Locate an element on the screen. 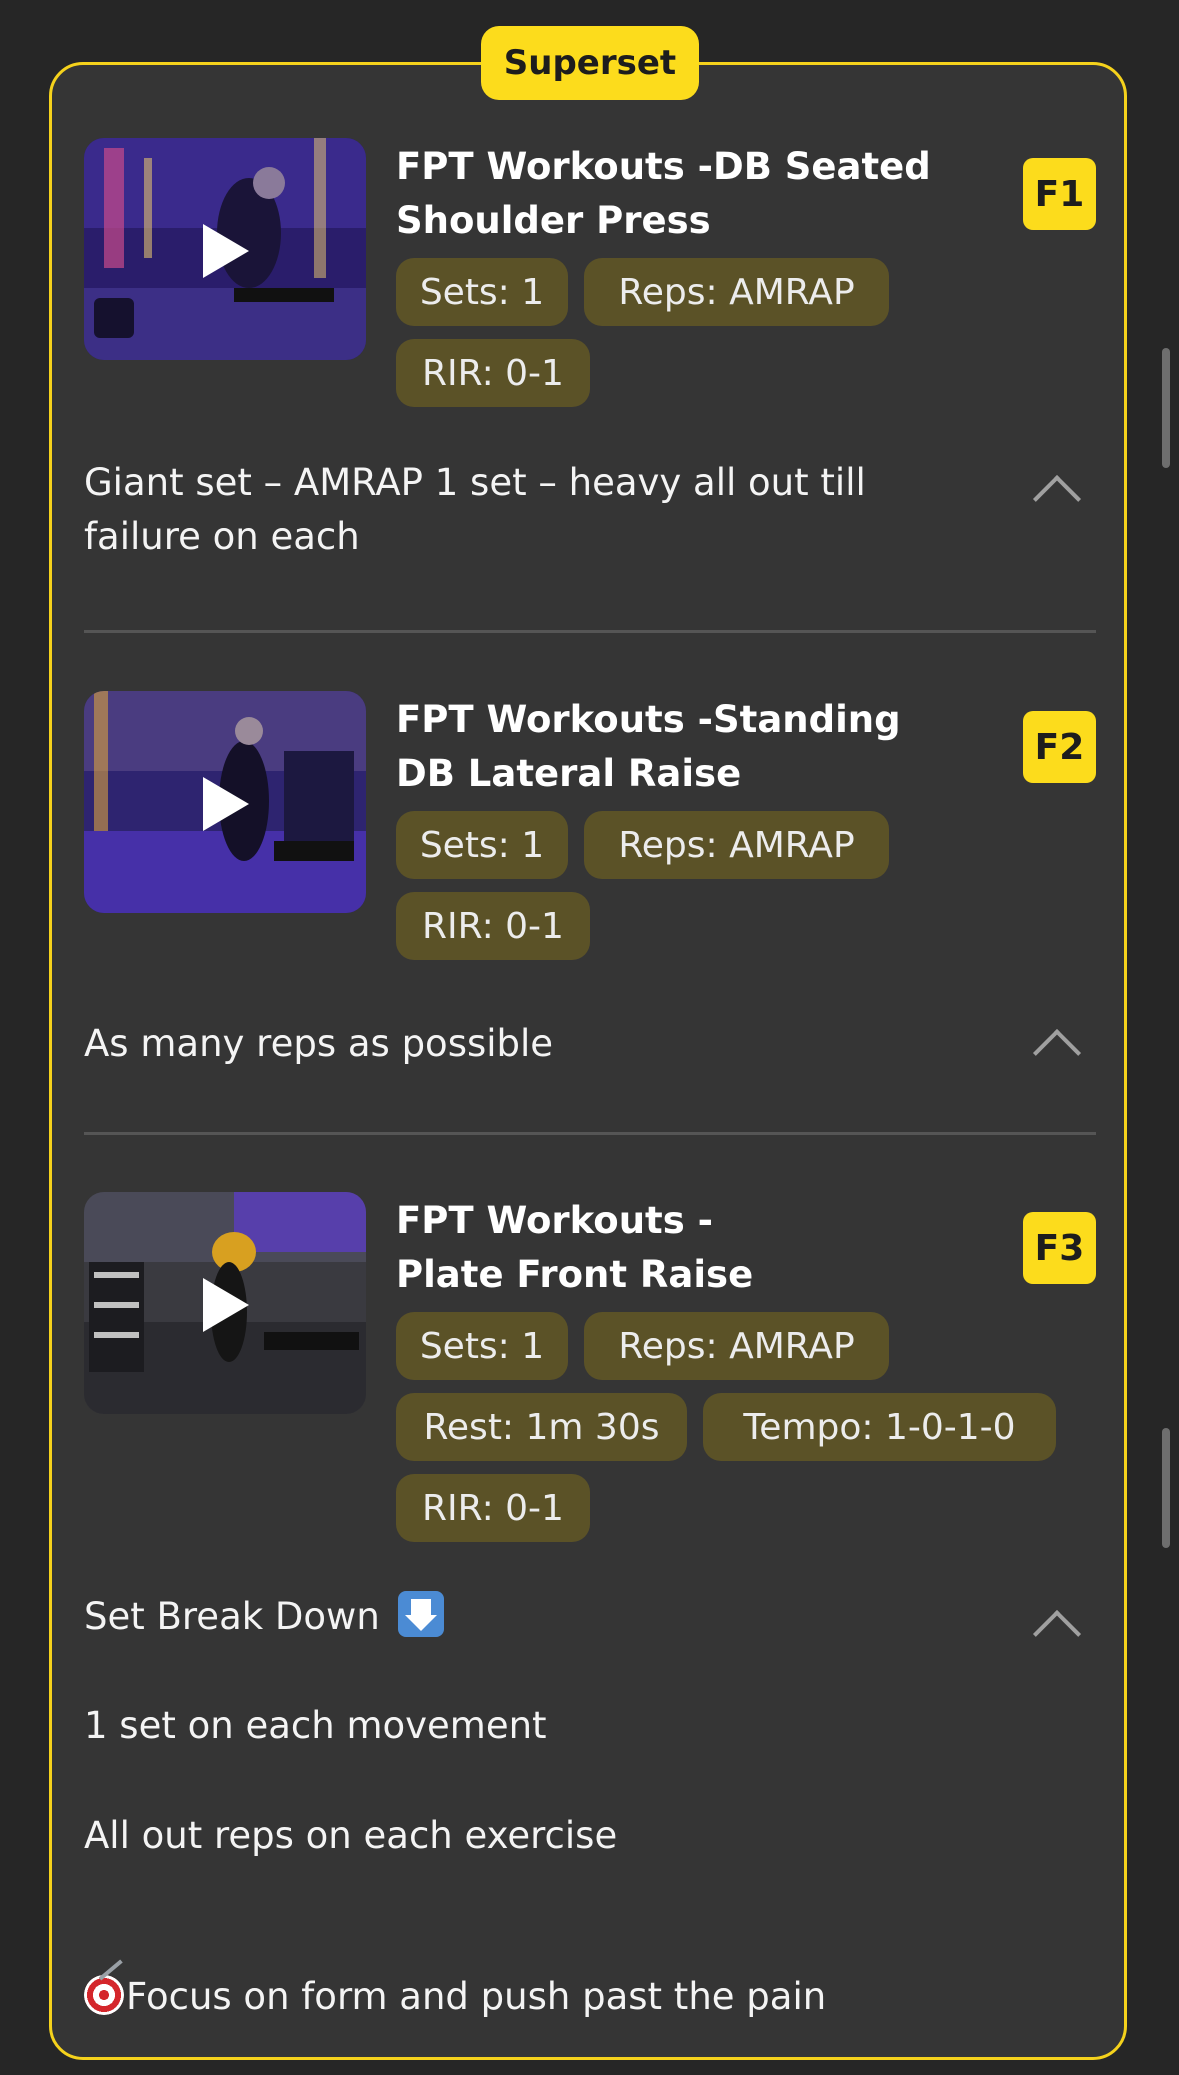 This screenshot has height=2075, width=1179. superset-label: Superset is located at coordinates (590, 63).